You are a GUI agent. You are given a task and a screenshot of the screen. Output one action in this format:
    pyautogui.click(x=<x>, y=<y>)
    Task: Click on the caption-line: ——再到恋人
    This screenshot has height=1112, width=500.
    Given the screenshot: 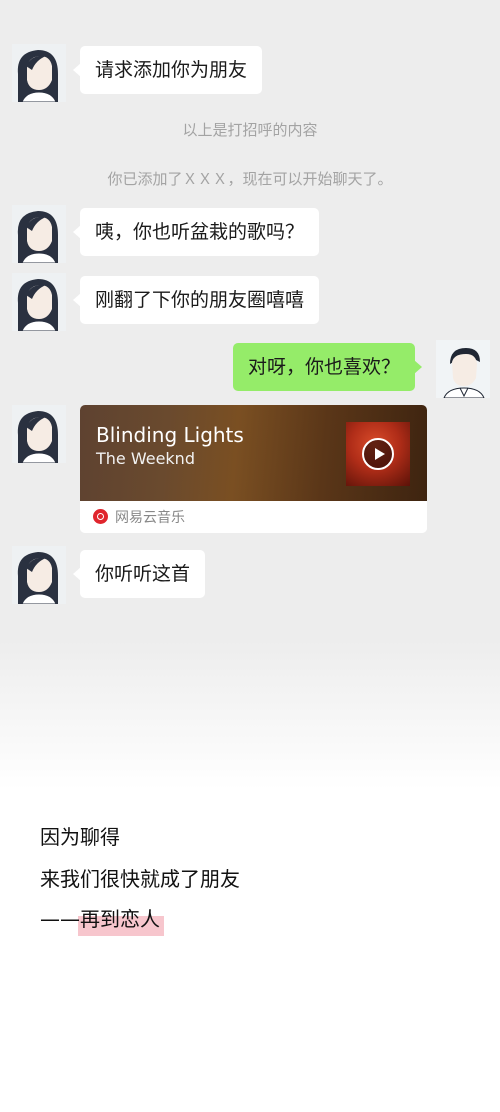 What is the action you would take?
    pyautogui.click(x=102, y=921)
    